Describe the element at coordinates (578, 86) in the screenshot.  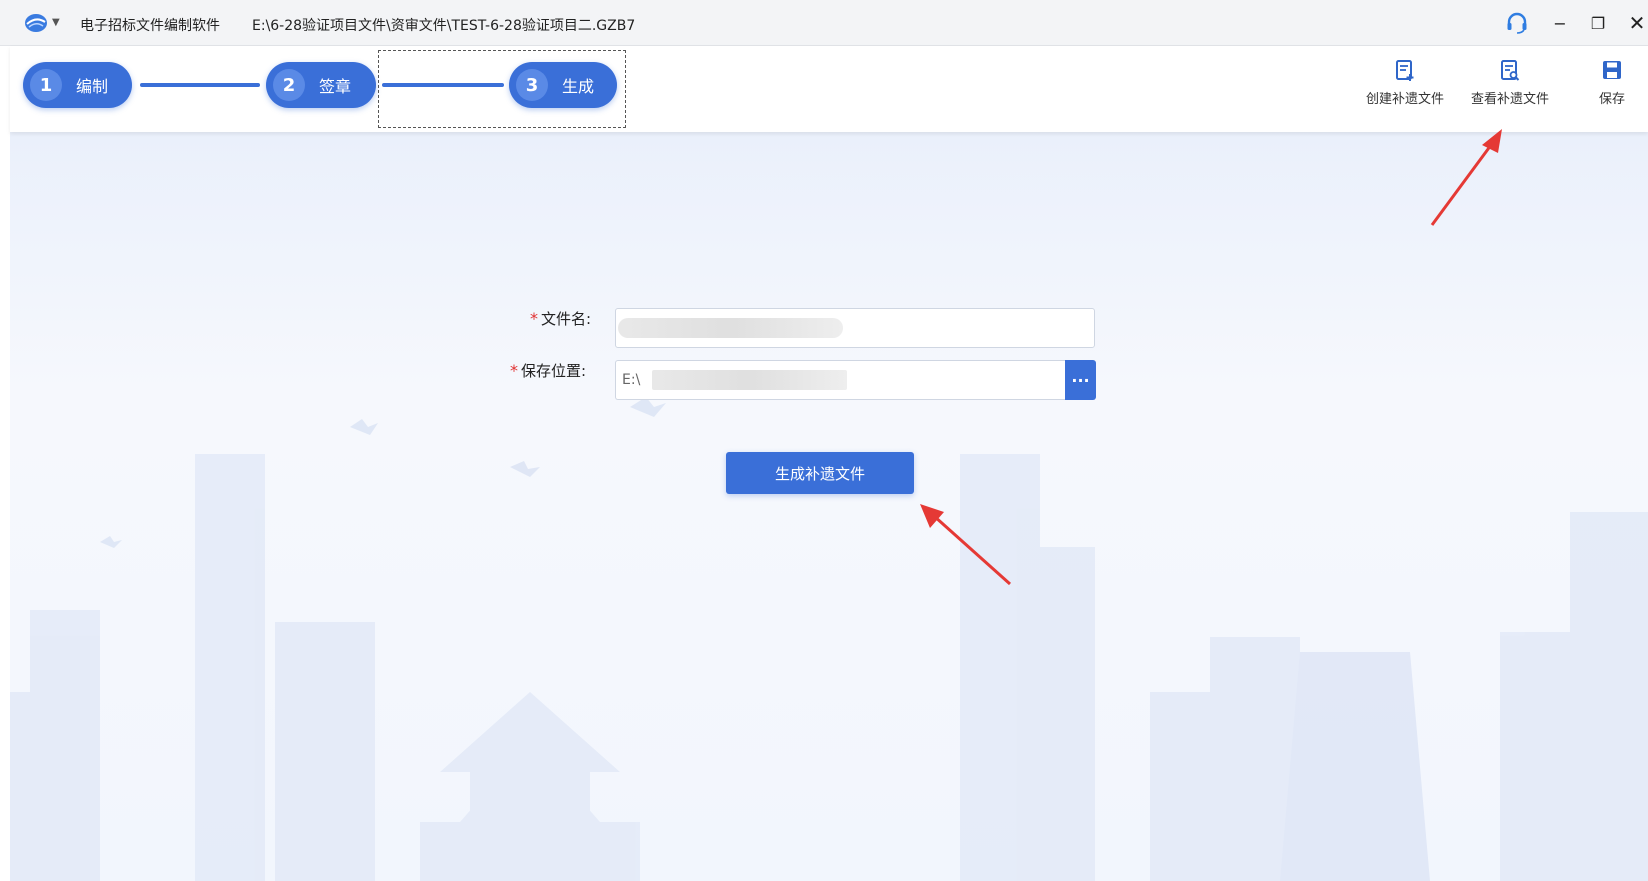
I see `step-label: 生成` at that location.